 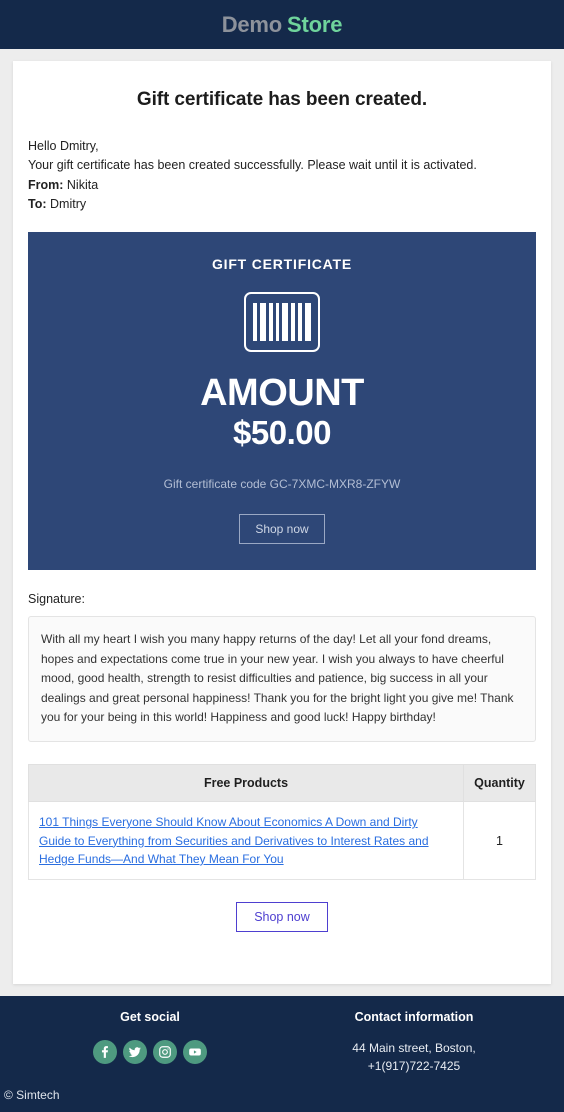 I want to click on logo-text-primary: Demo, so click(x=252, y=24).